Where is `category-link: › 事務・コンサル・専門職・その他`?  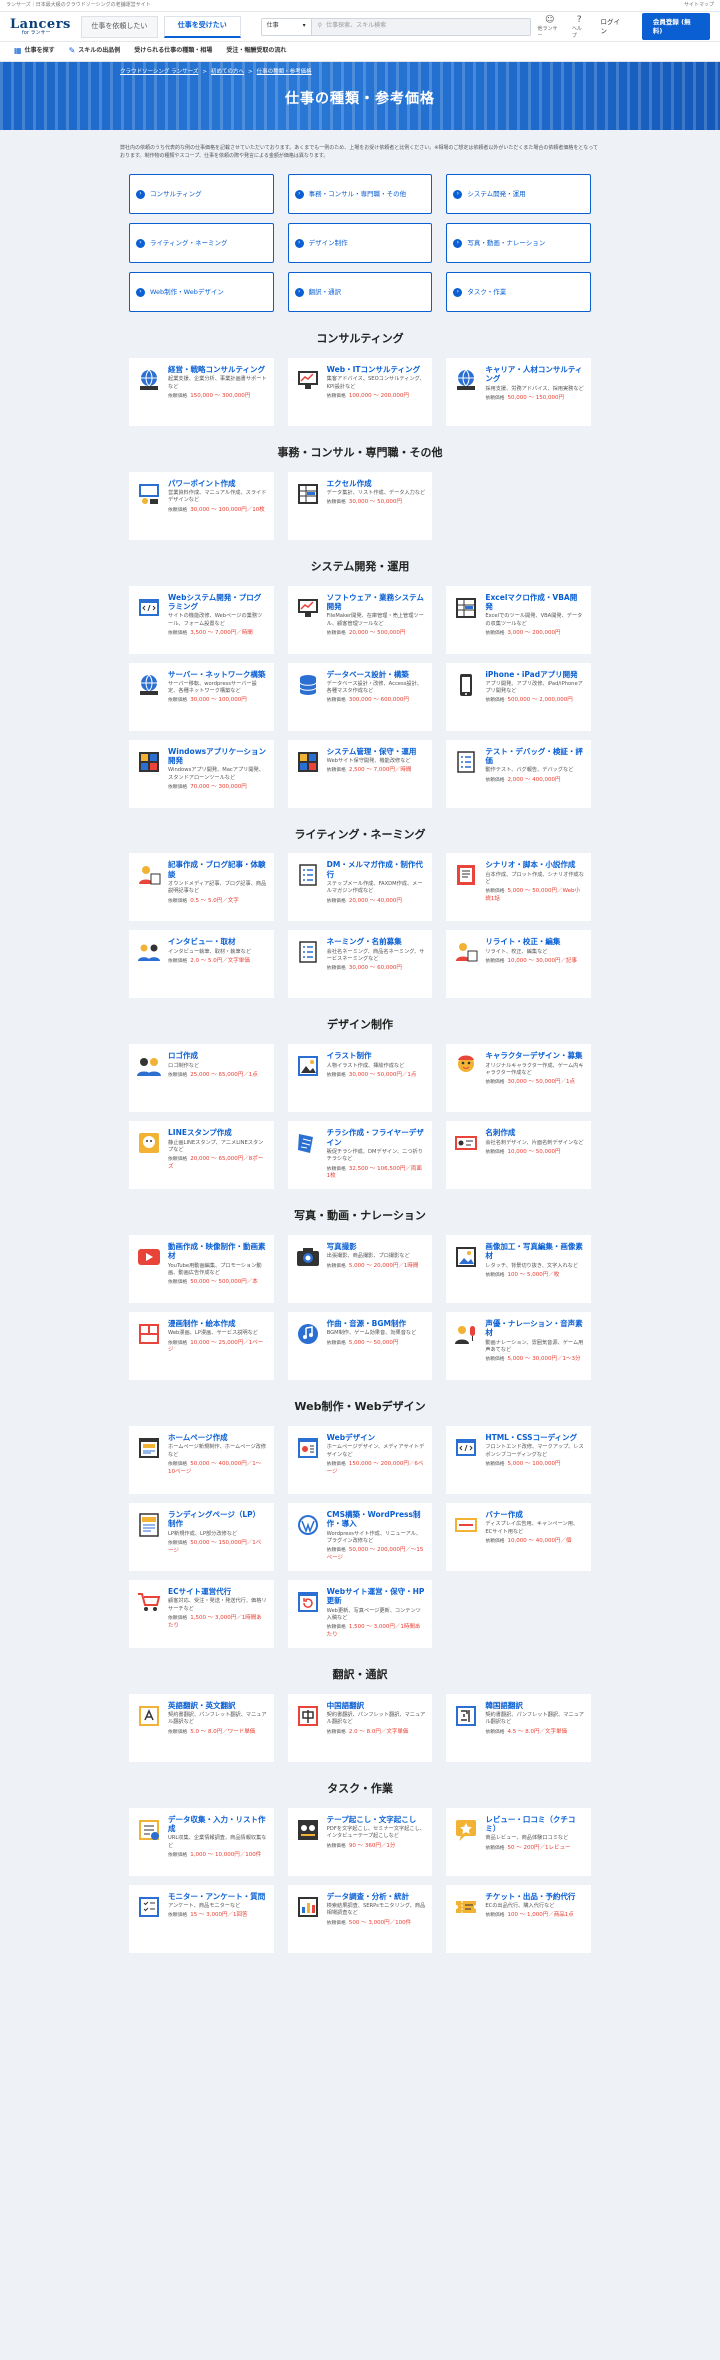 category-link: › 事務・コンサル・専門職・その他 is located at coordinates (360, 194).